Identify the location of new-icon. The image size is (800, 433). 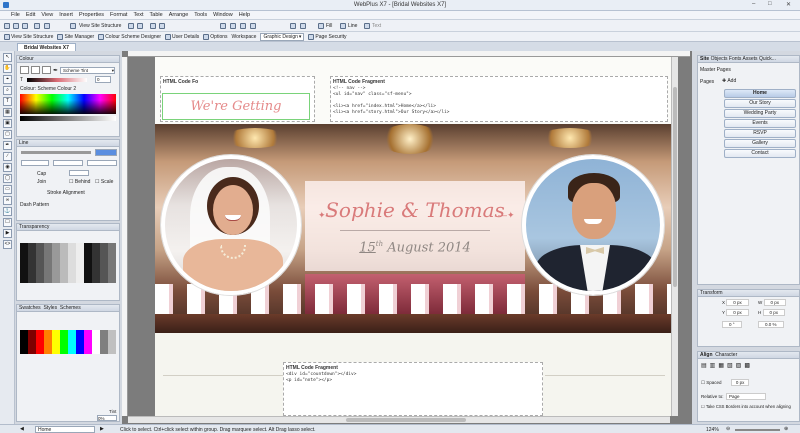
(7, 26).